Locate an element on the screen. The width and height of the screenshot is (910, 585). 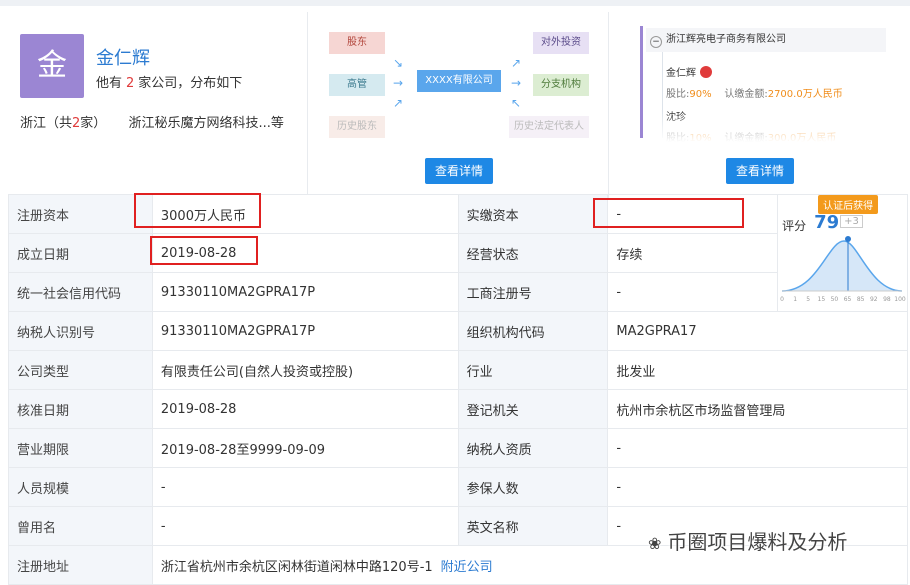
avatar: 金 is located at coordinates (52, 66).